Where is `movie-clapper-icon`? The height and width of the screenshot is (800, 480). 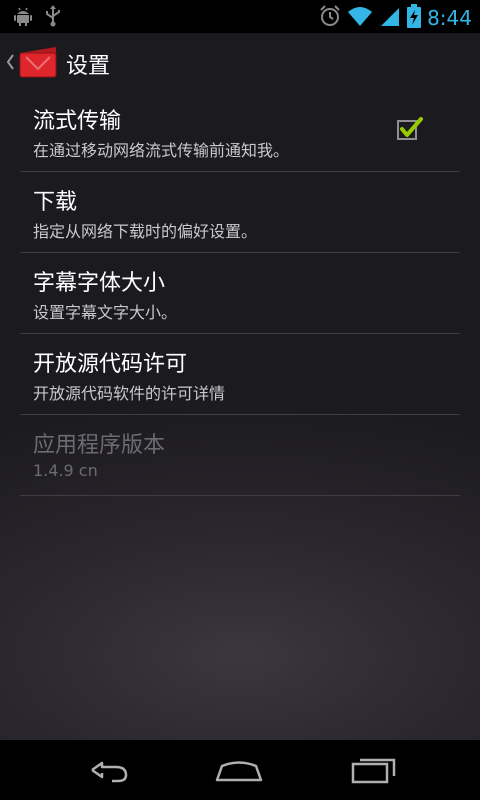
movie-clapper-icon is located at coordinates (38, 62).